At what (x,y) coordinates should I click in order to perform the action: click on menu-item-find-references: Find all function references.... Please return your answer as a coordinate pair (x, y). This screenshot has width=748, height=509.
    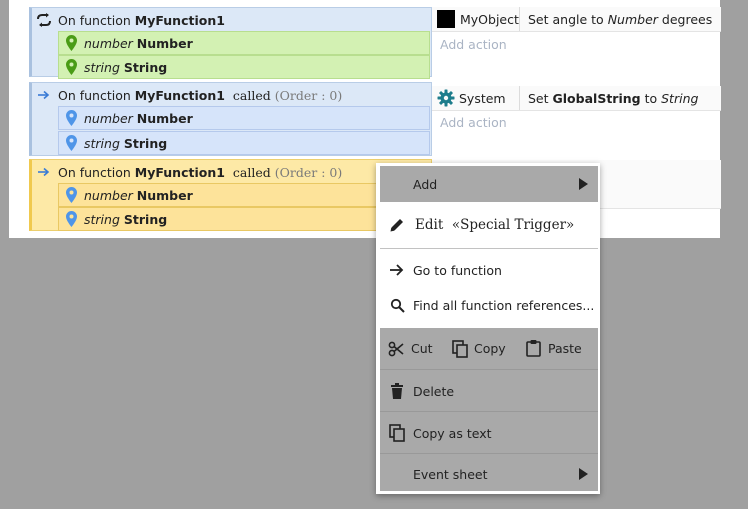
    Looking at the image, I should click on (489, 305).